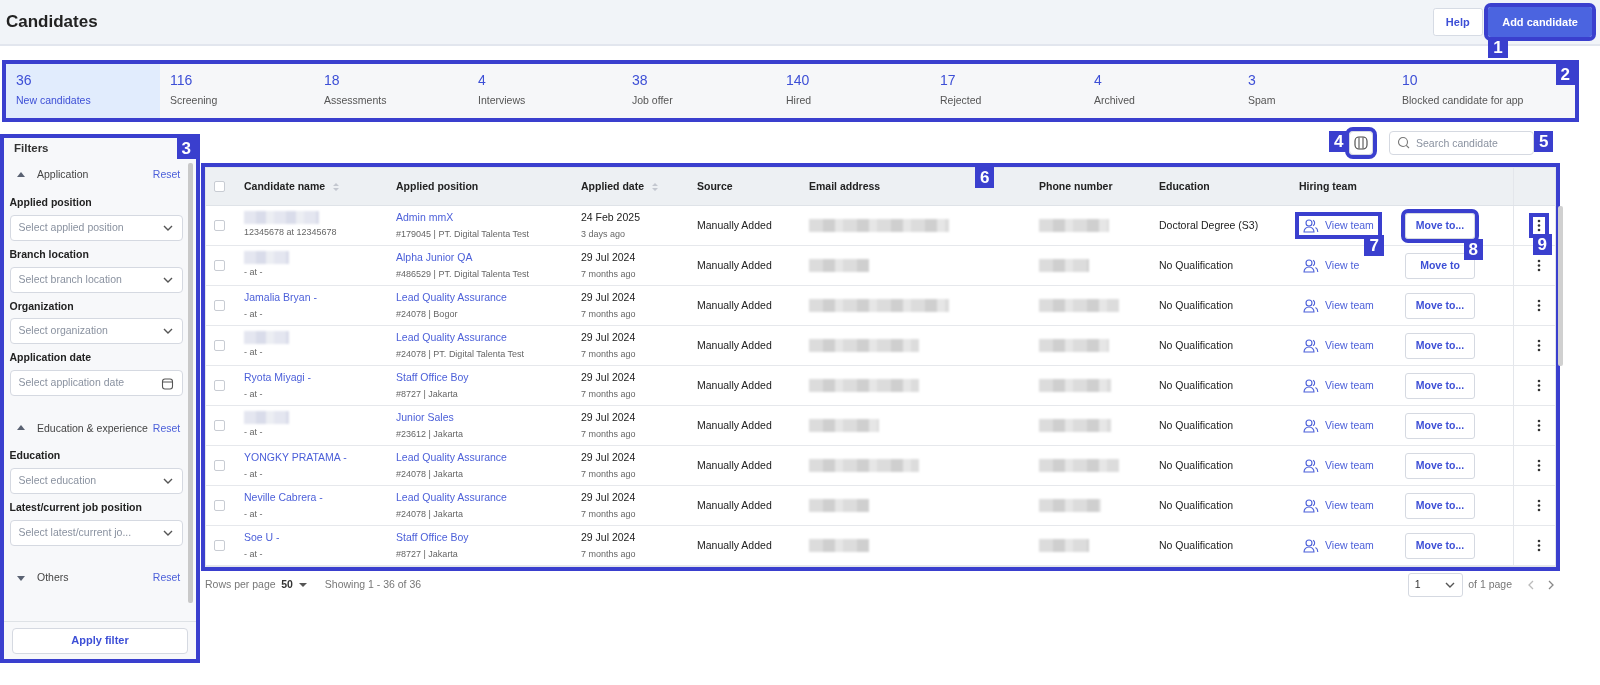 This screenshot has width=1600, height=685. Describe the element at coordinates (434, 257) in the screenshot. I see `position-link: Alpha Junior QA` at that location.